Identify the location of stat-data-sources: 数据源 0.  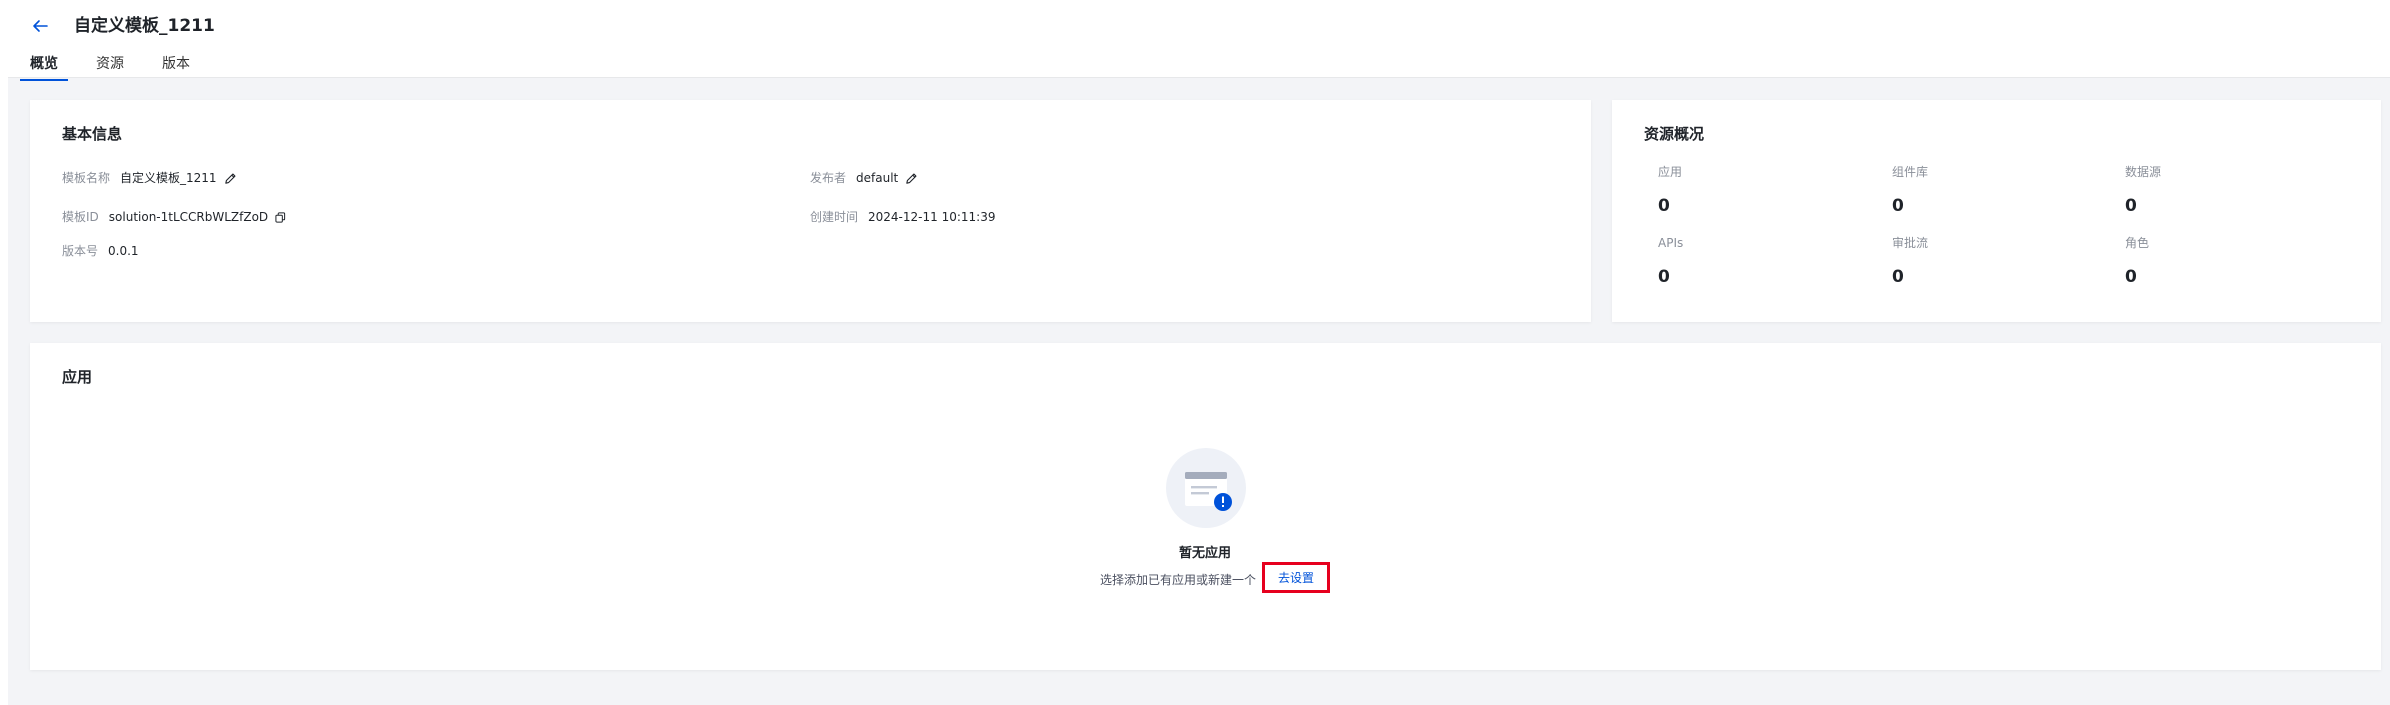
(2143, 190).